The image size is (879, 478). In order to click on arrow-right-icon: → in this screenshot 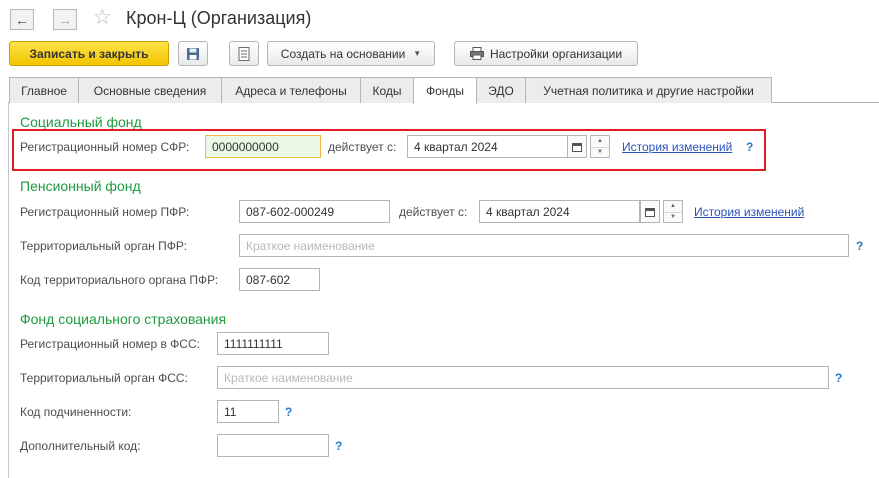, I will do `click(65, 19)`.